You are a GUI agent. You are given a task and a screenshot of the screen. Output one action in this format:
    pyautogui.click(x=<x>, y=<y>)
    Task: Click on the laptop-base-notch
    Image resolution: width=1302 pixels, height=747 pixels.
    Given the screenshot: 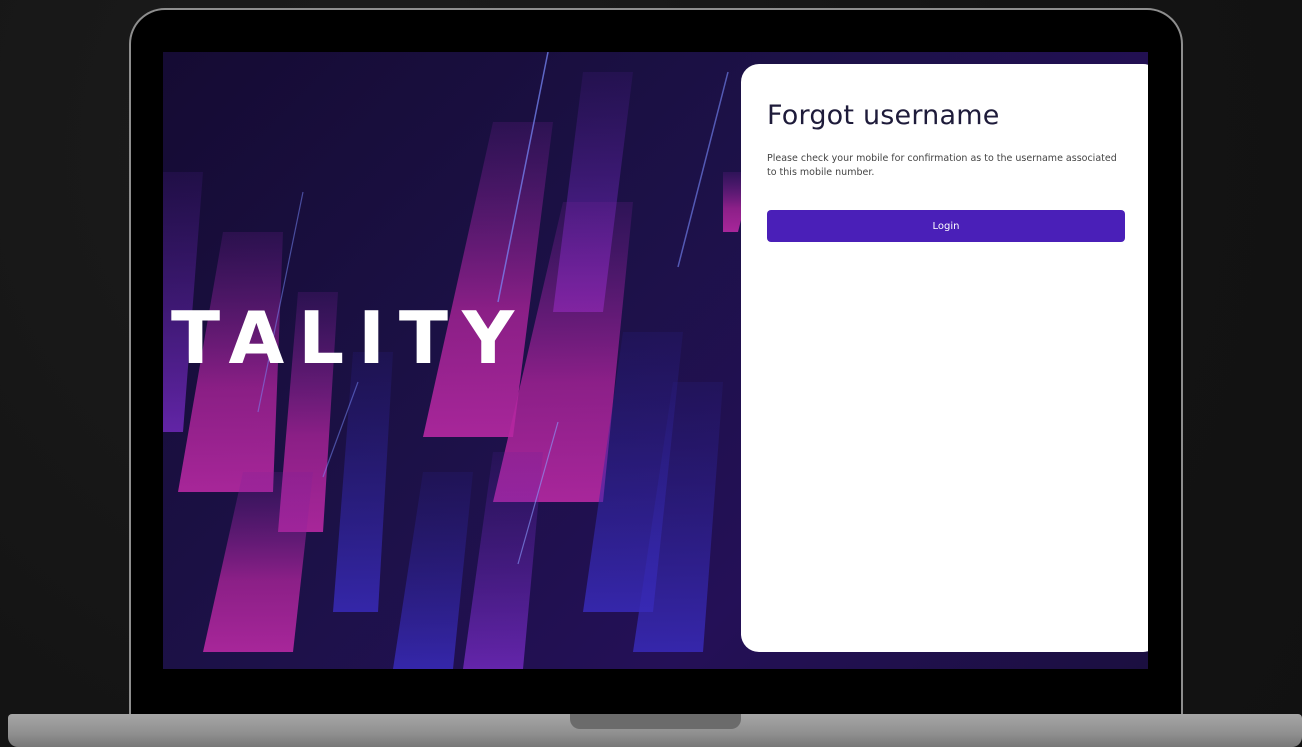 What is the action you would take?
    pyautogui.click(x=655, y=721)
    